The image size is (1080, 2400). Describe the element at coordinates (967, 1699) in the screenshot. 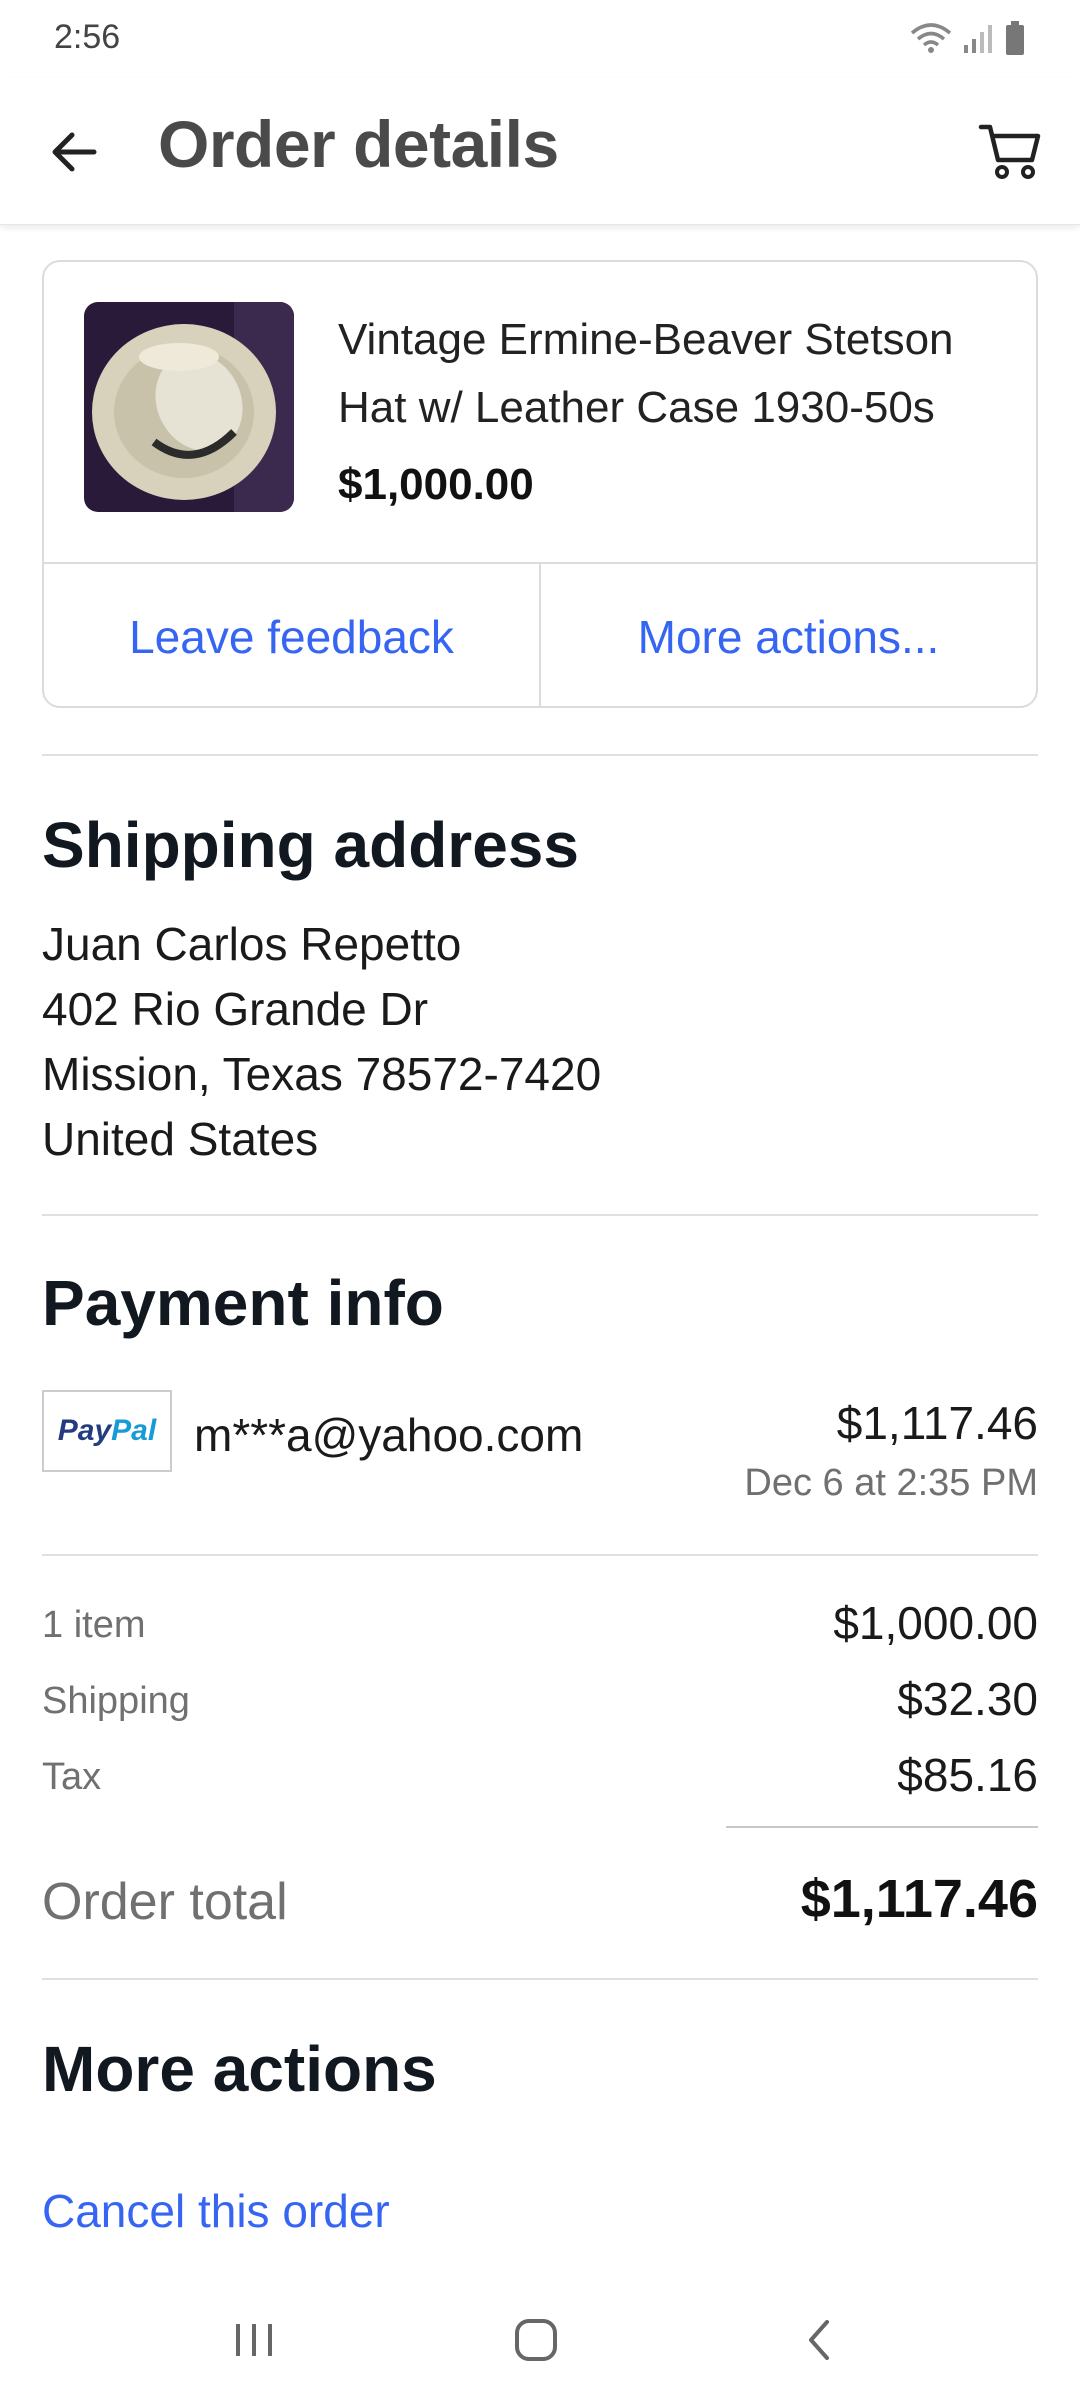

I see `shipping-value: $32.30` at that location.